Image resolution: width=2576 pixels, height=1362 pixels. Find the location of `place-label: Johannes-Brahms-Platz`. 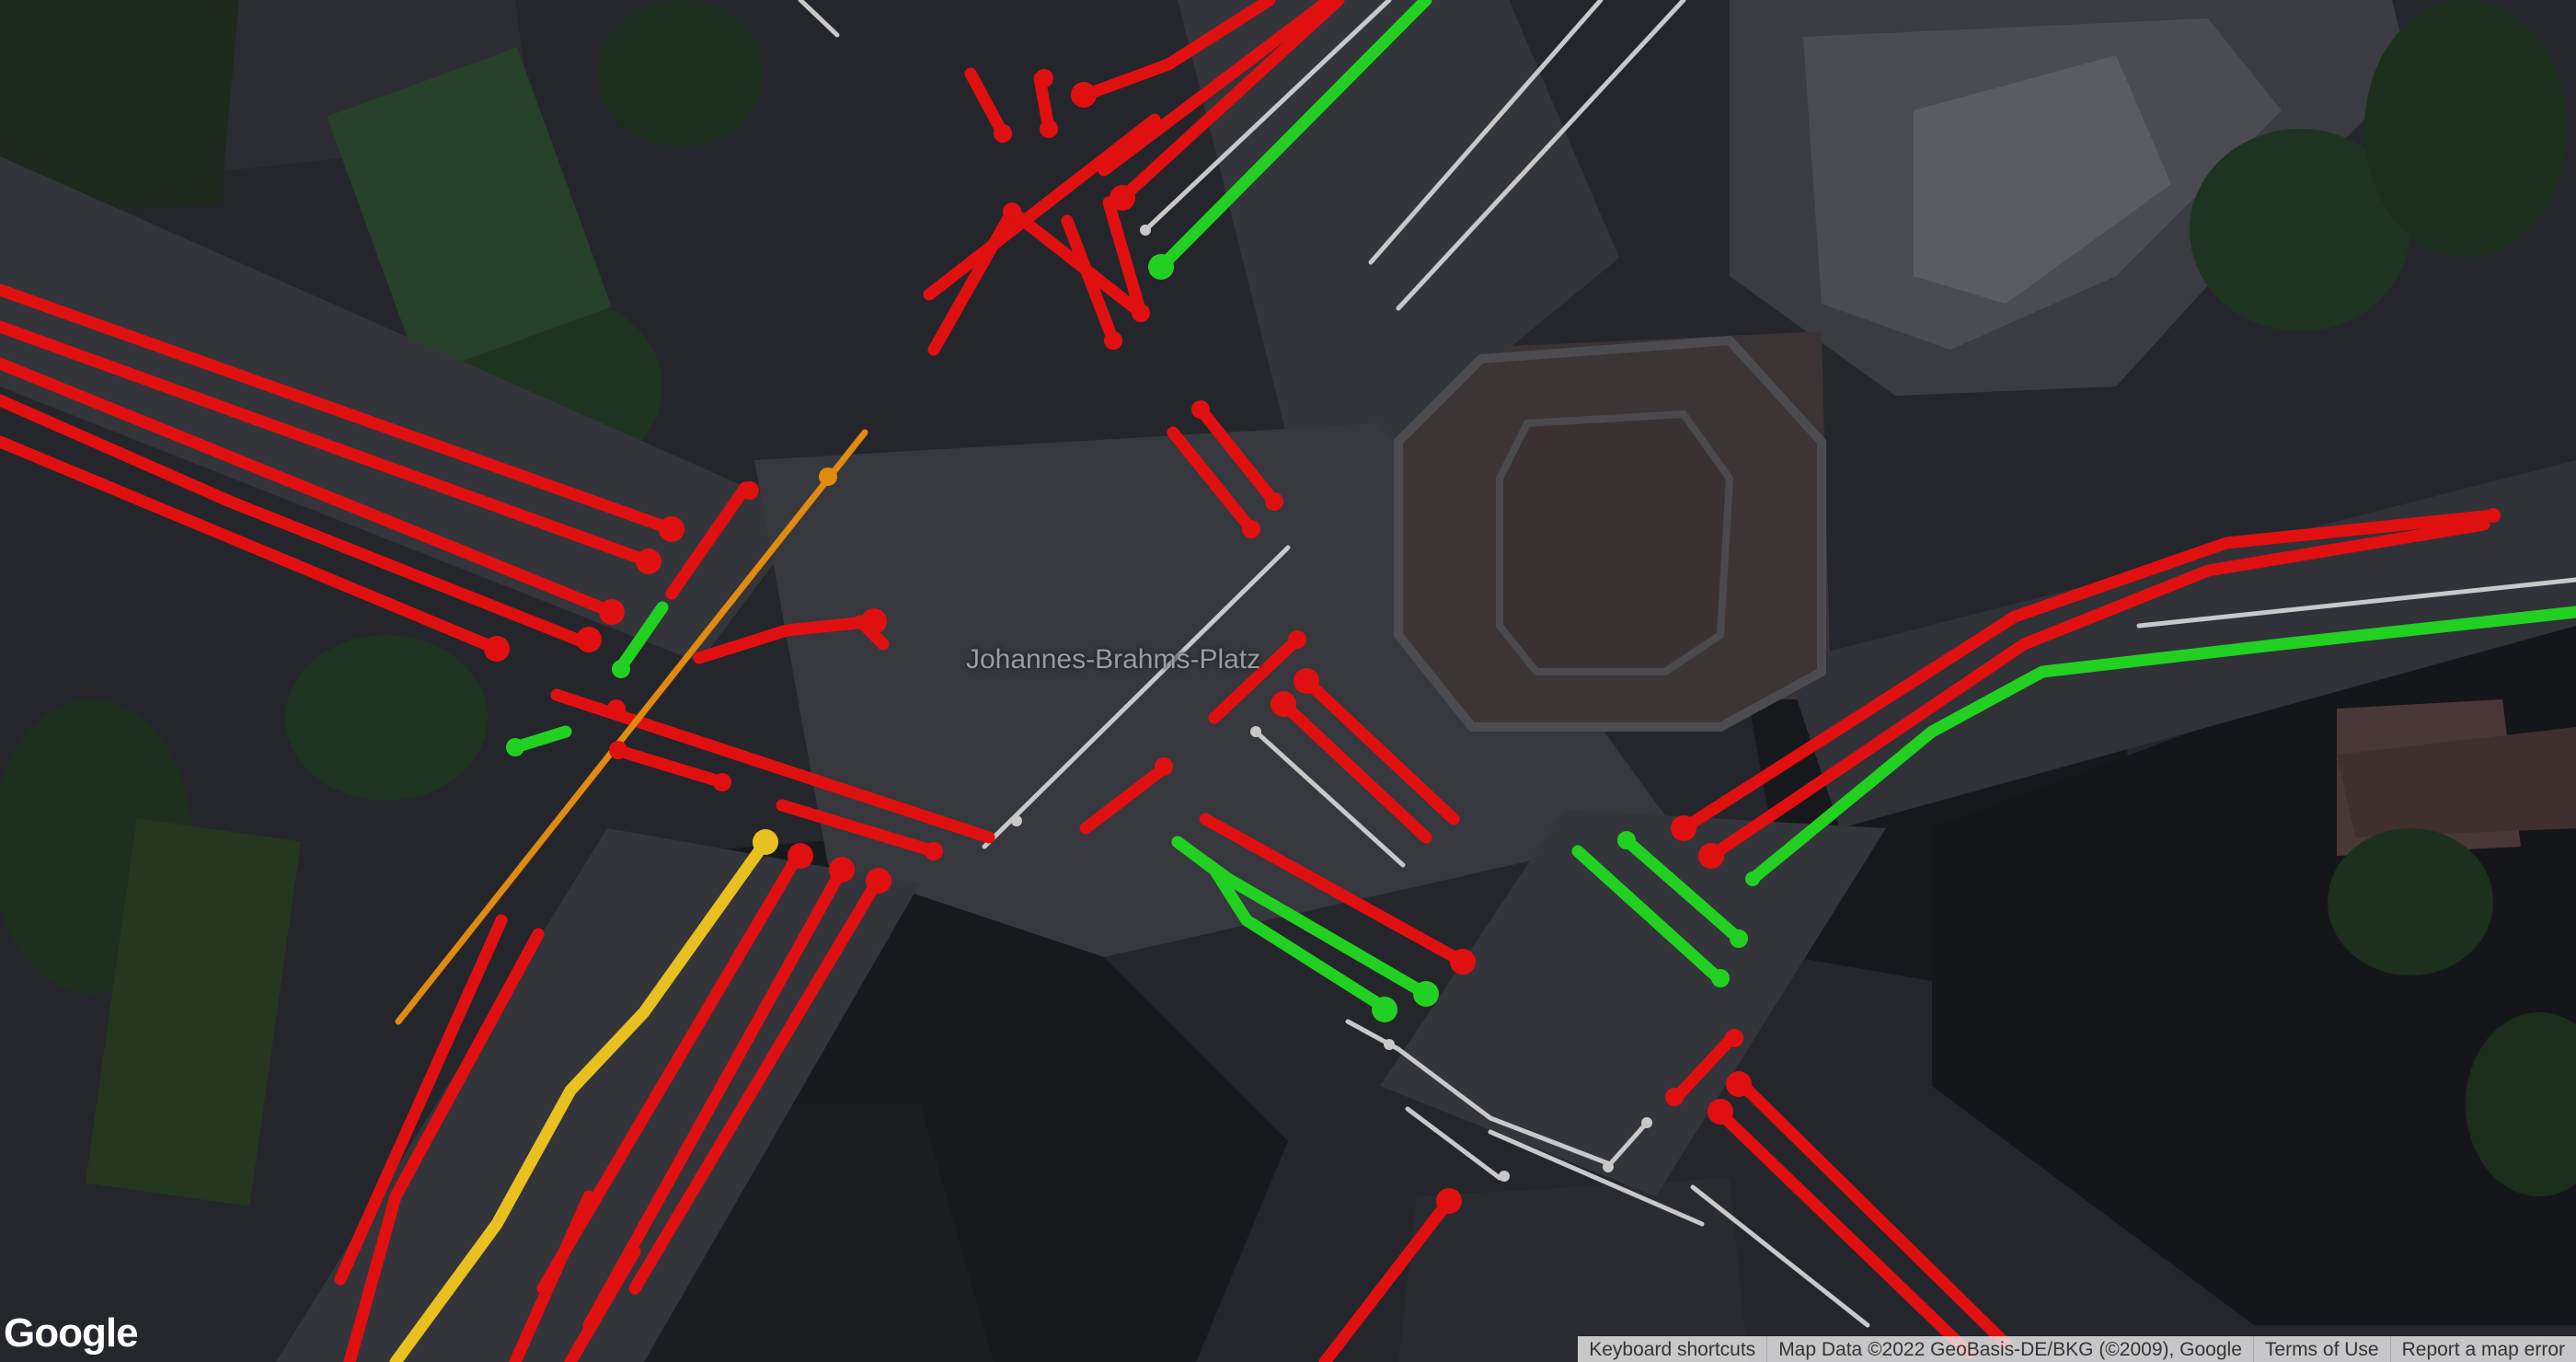

place-label: Johannes-Brahms-Platz is located at coordinates (1113, 659).